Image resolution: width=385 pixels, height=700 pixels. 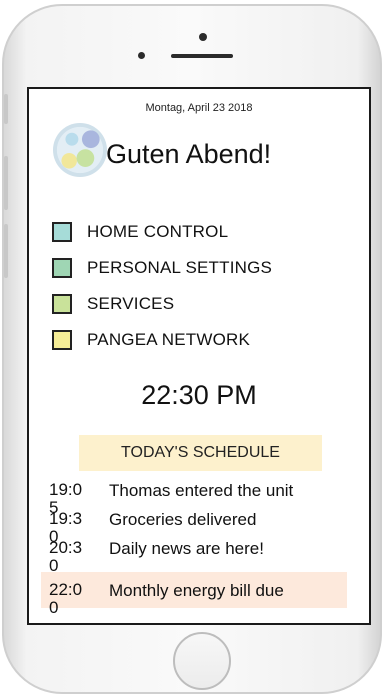 What do you see at coordinates (180, 267) in the screenshot?
I see `menu-item-label: PERSONAL SETTINGS` at bounding box center [180, 267].